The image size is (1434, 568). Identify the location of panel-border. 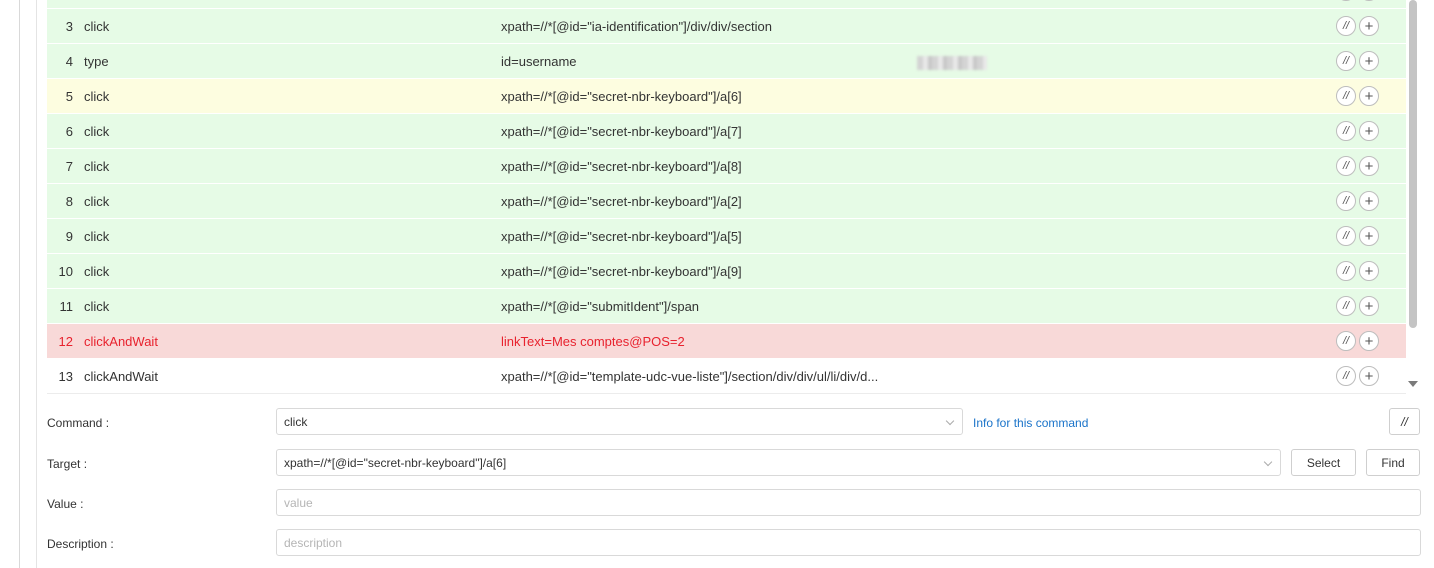
(36, 284).